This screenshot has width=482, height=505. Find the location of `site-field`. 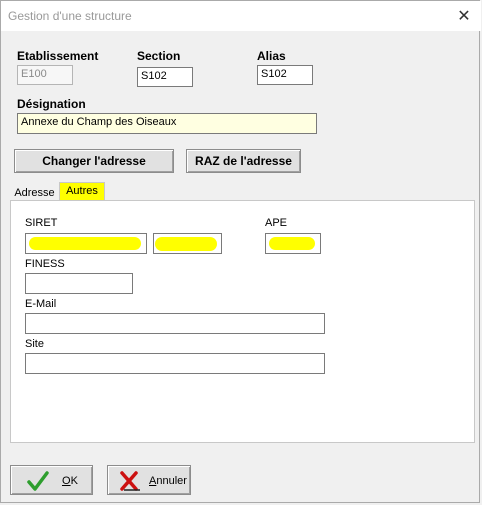

site-field is located at coordinates (175, 363).